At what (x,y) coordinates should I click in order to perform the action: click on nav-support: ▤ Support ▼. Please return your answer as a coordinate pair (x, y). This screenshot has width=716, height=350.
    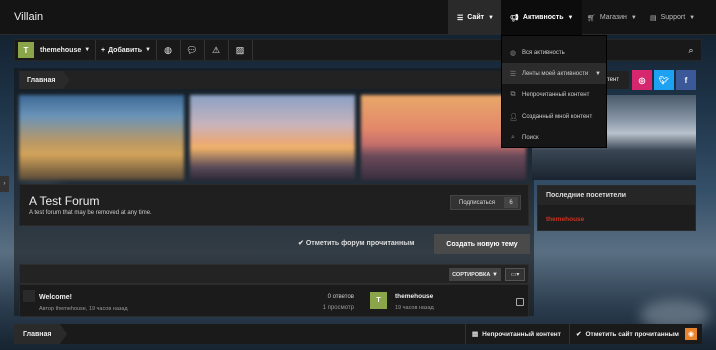
    Looking at the image, I should click on (672, 17).